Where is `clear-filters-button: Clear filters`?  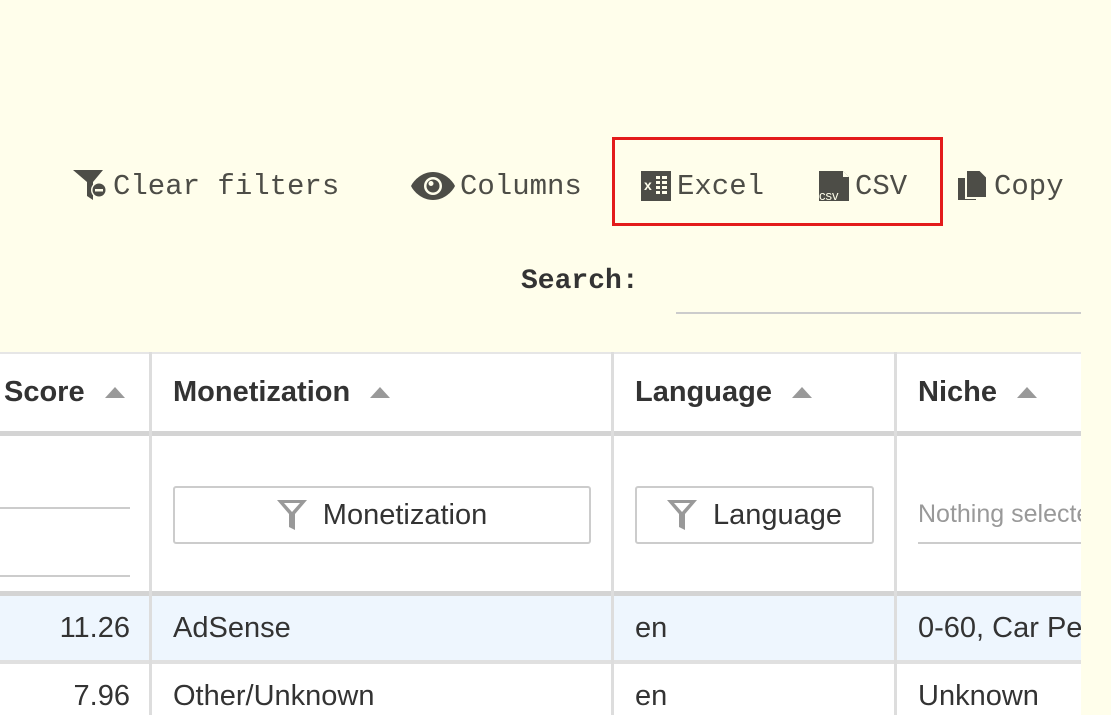 clear-filters-button: Clear filters is located at coordinates (206, 186).